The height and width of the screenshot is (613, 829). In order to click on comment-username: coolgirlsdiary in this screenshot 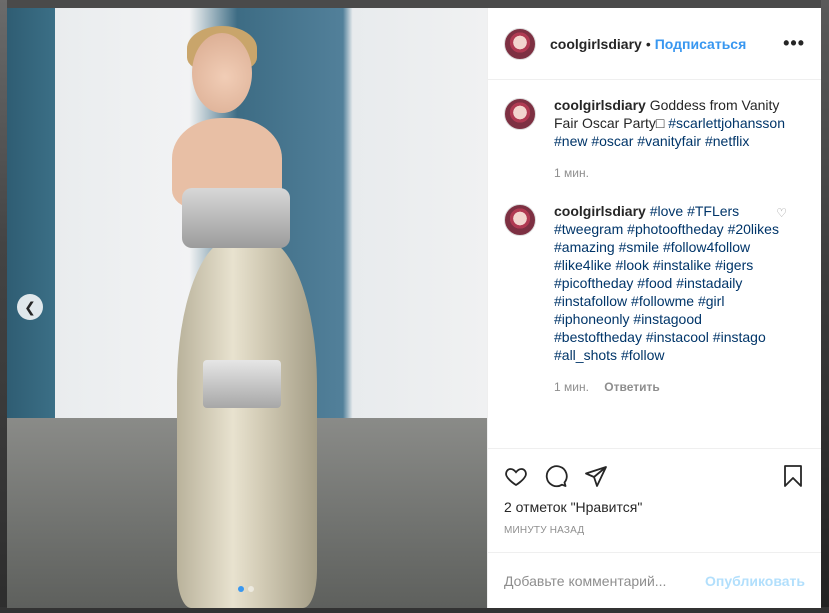, I will do `click(600, 211)`.